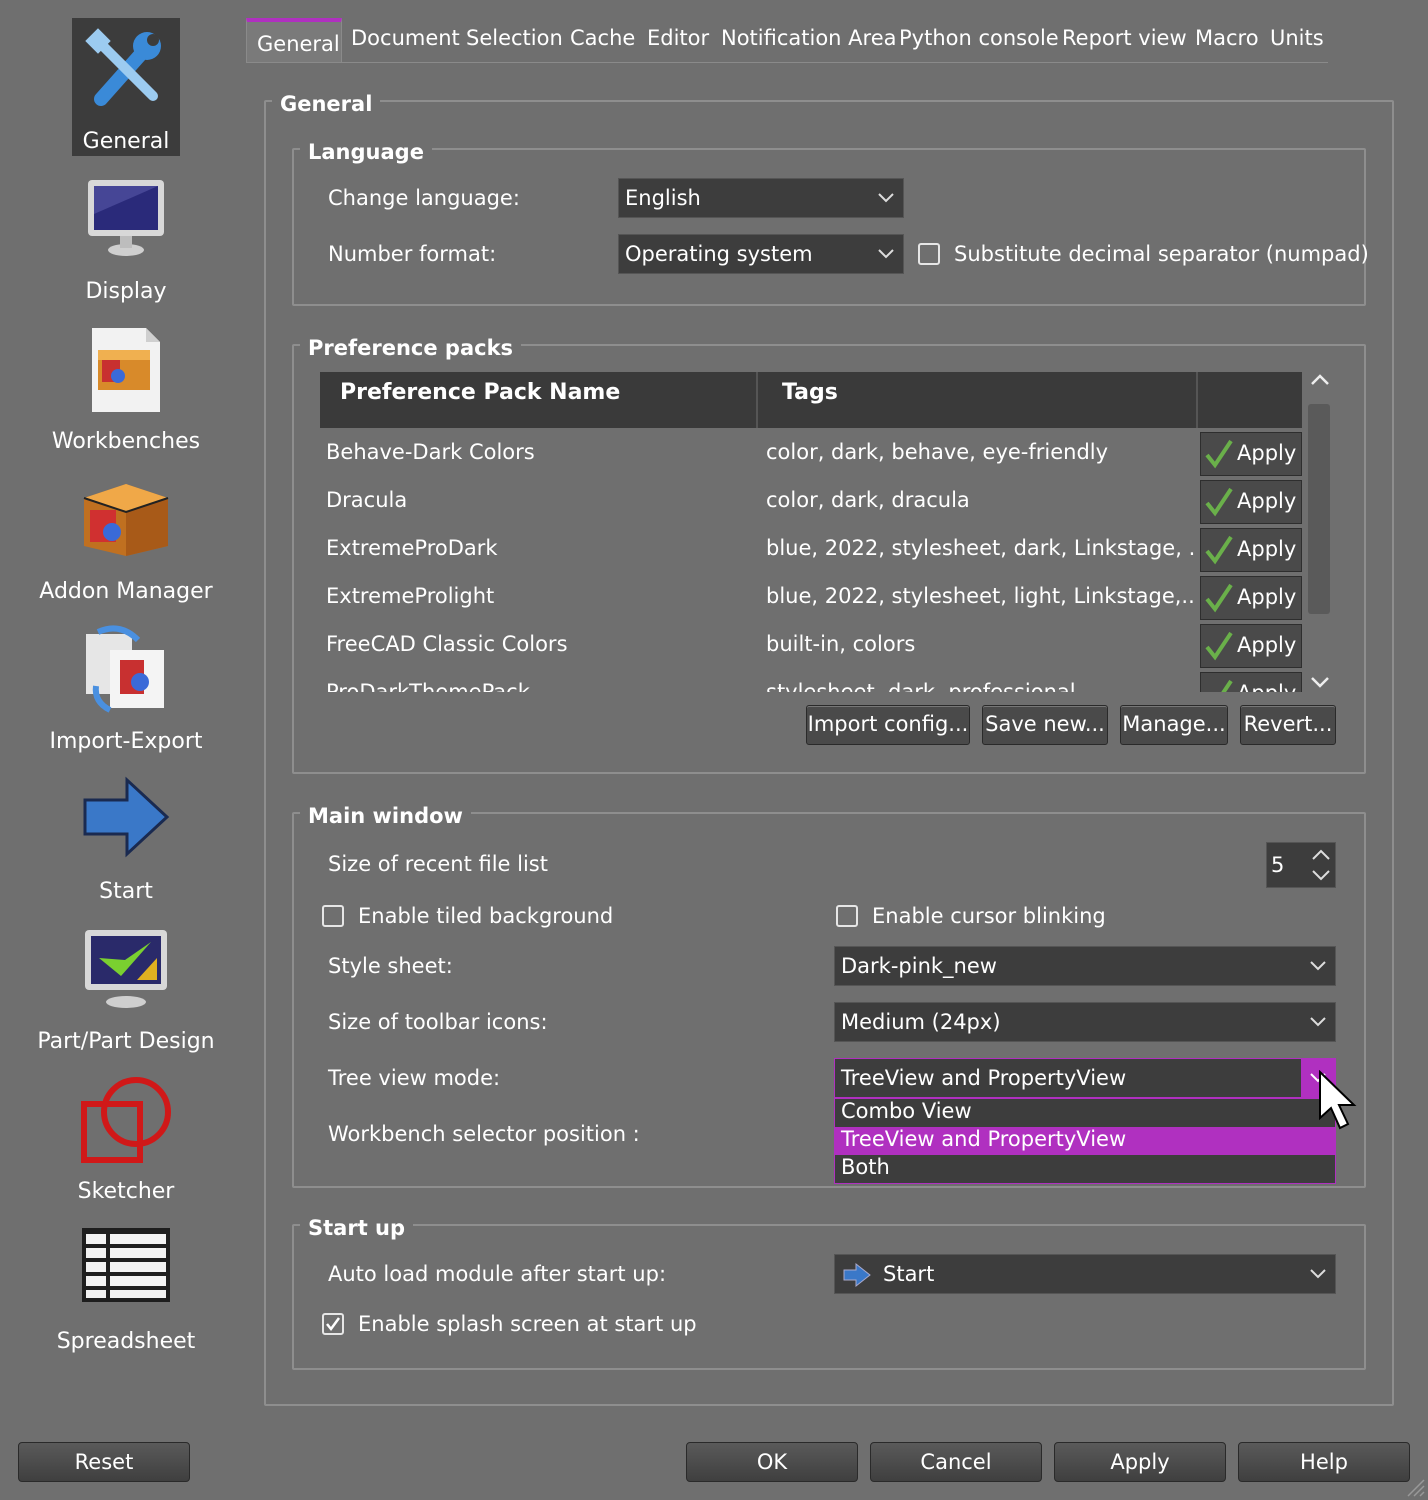  What do you see at coordinates (126, 969) in the screenshot?
I see `part-design-icon` at bounding box center [126, 969].